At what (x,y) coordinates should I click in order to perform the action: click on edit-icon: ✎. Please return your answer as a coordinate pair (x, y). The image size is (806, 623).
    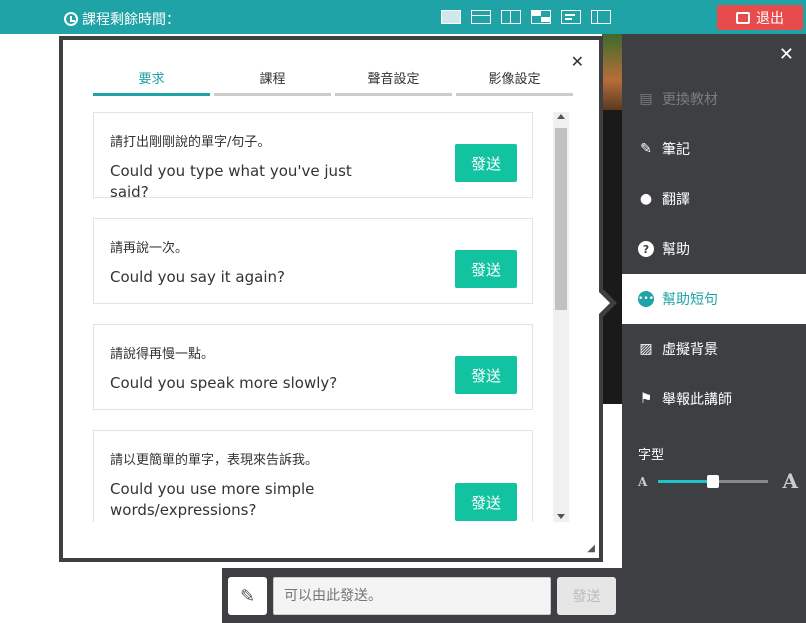
    Looking at the image, I should click on (646, 149).